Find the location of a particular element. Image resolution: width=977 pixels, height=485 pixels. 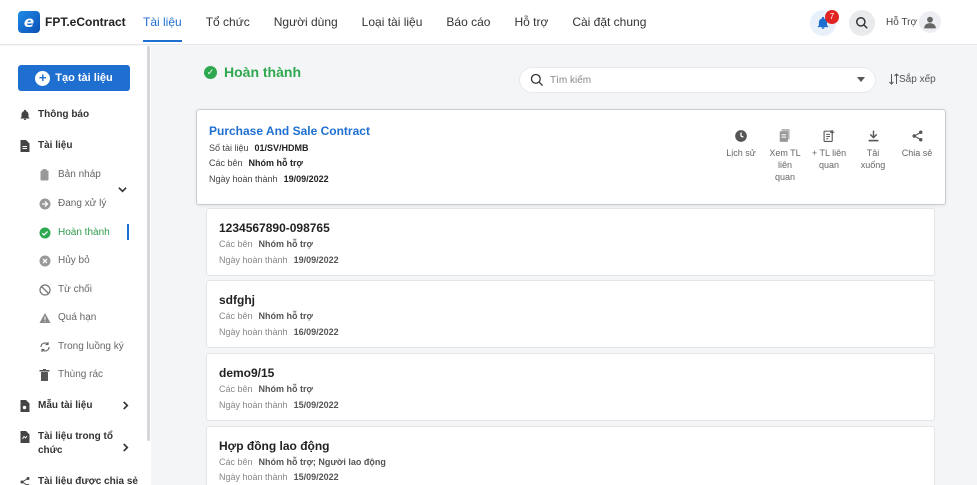

app-logo: e FPT.eContract is located at coordinates (72, 22).